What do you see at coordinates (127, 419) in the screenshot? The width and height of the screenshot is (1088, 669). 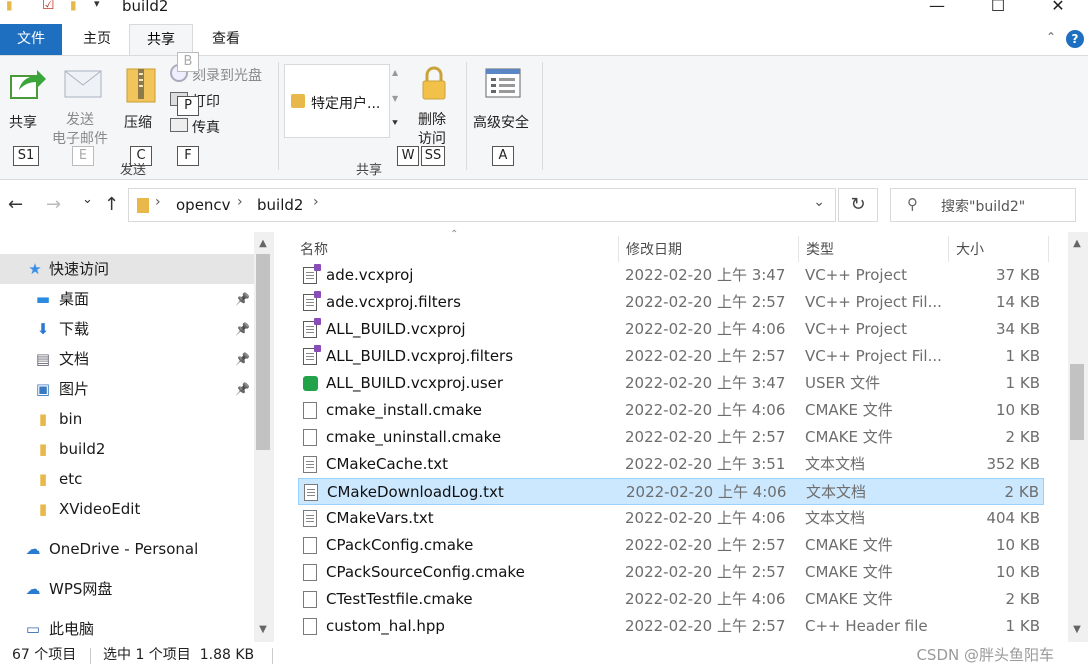 I see `nav-item: ▮ bin` at bounding box center [127, 419].